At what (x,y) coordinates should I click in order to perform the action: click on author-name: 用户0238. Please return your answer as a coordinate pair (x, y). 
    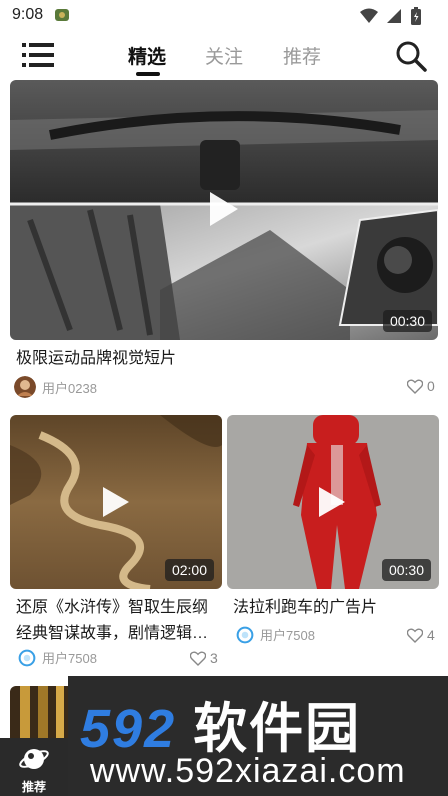
    Looking at the image, I should click on (69, 388).